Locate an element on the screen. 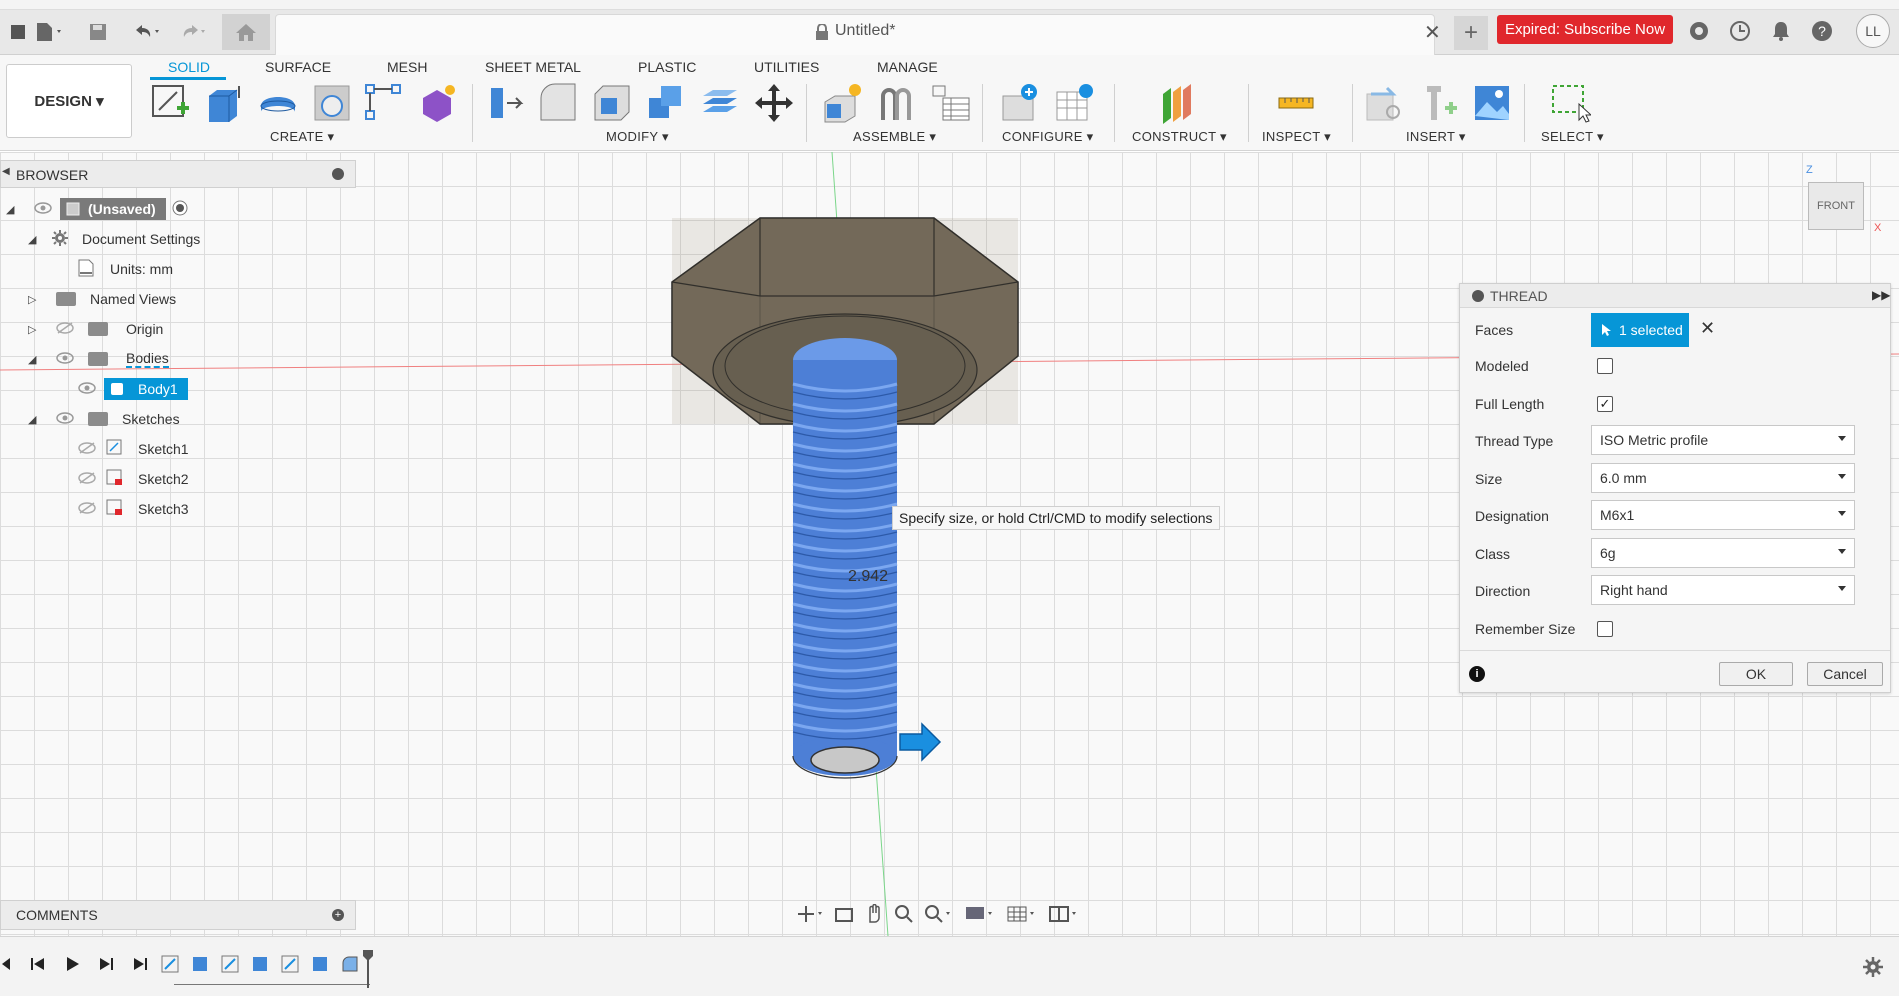 This screenshot has width=1899, height=996. save-icon is located at coordinates (98, 32).